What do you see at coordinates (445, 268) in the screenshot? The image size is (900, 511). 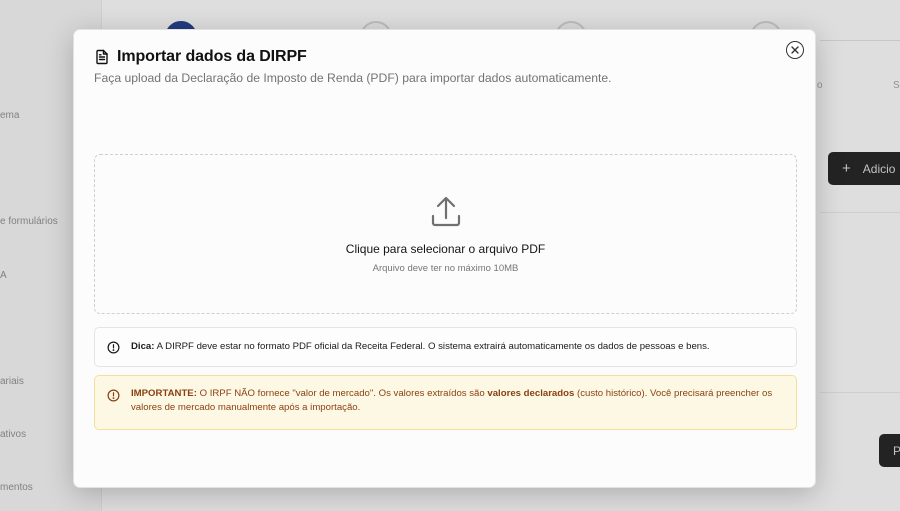 I see `dropzone-hint: Arquivo deve ter no máximo 10MB` at bounding box center [445, 268].